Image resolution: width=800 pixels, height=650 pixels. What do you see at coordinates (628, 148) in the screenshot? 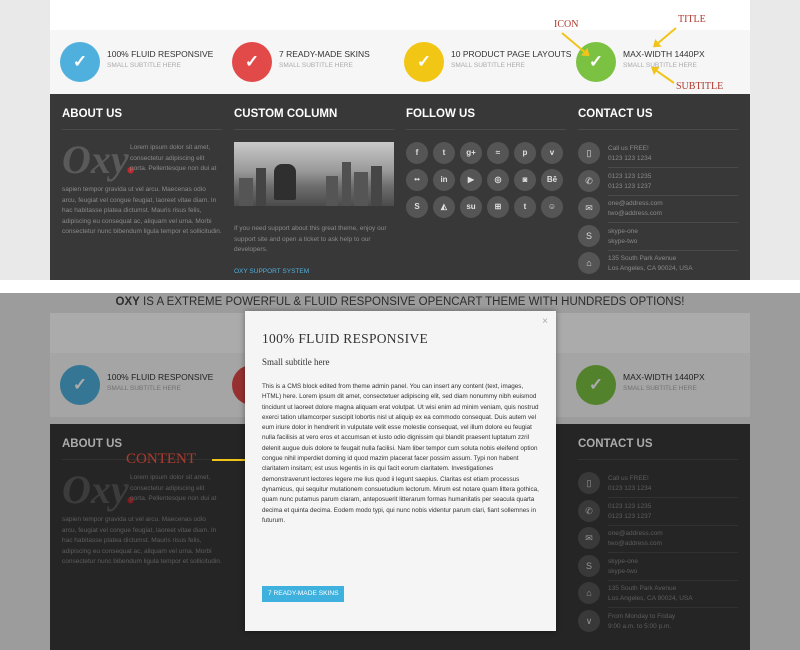
I see `contact-line: Call us FREE!` at bounding box center [628, 148].